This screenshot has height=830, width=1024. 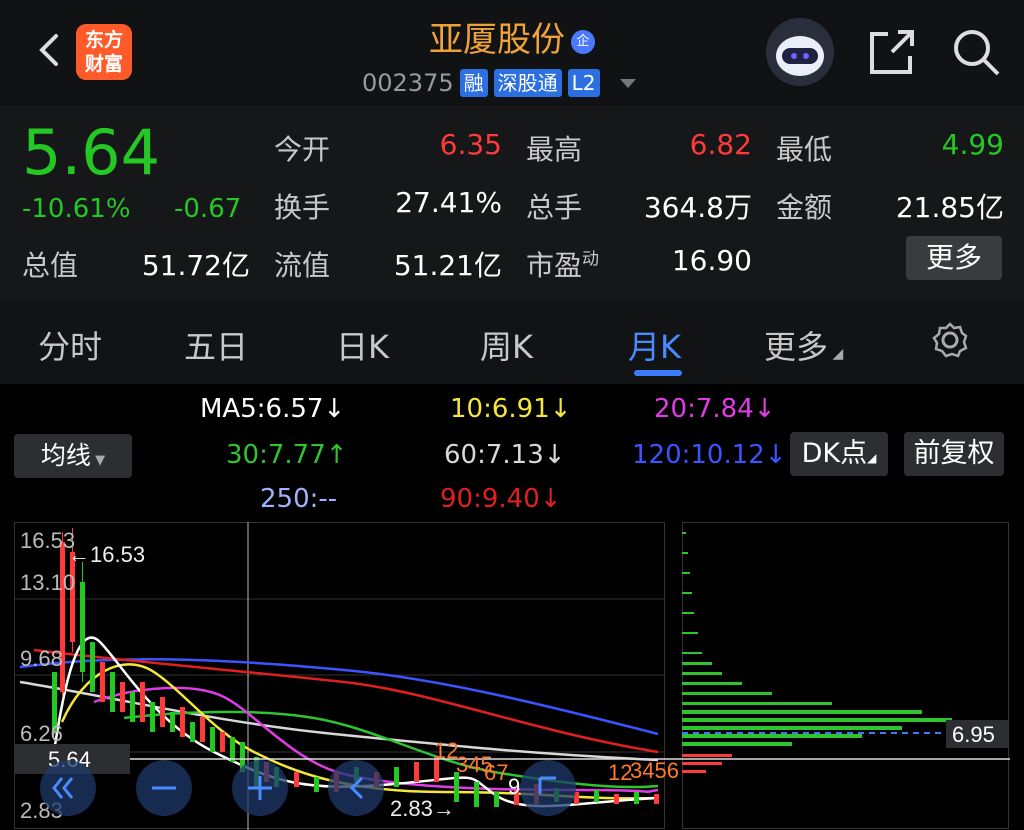 I want to click on tab-more: 更多 ◢, so click(x=803, y=345).